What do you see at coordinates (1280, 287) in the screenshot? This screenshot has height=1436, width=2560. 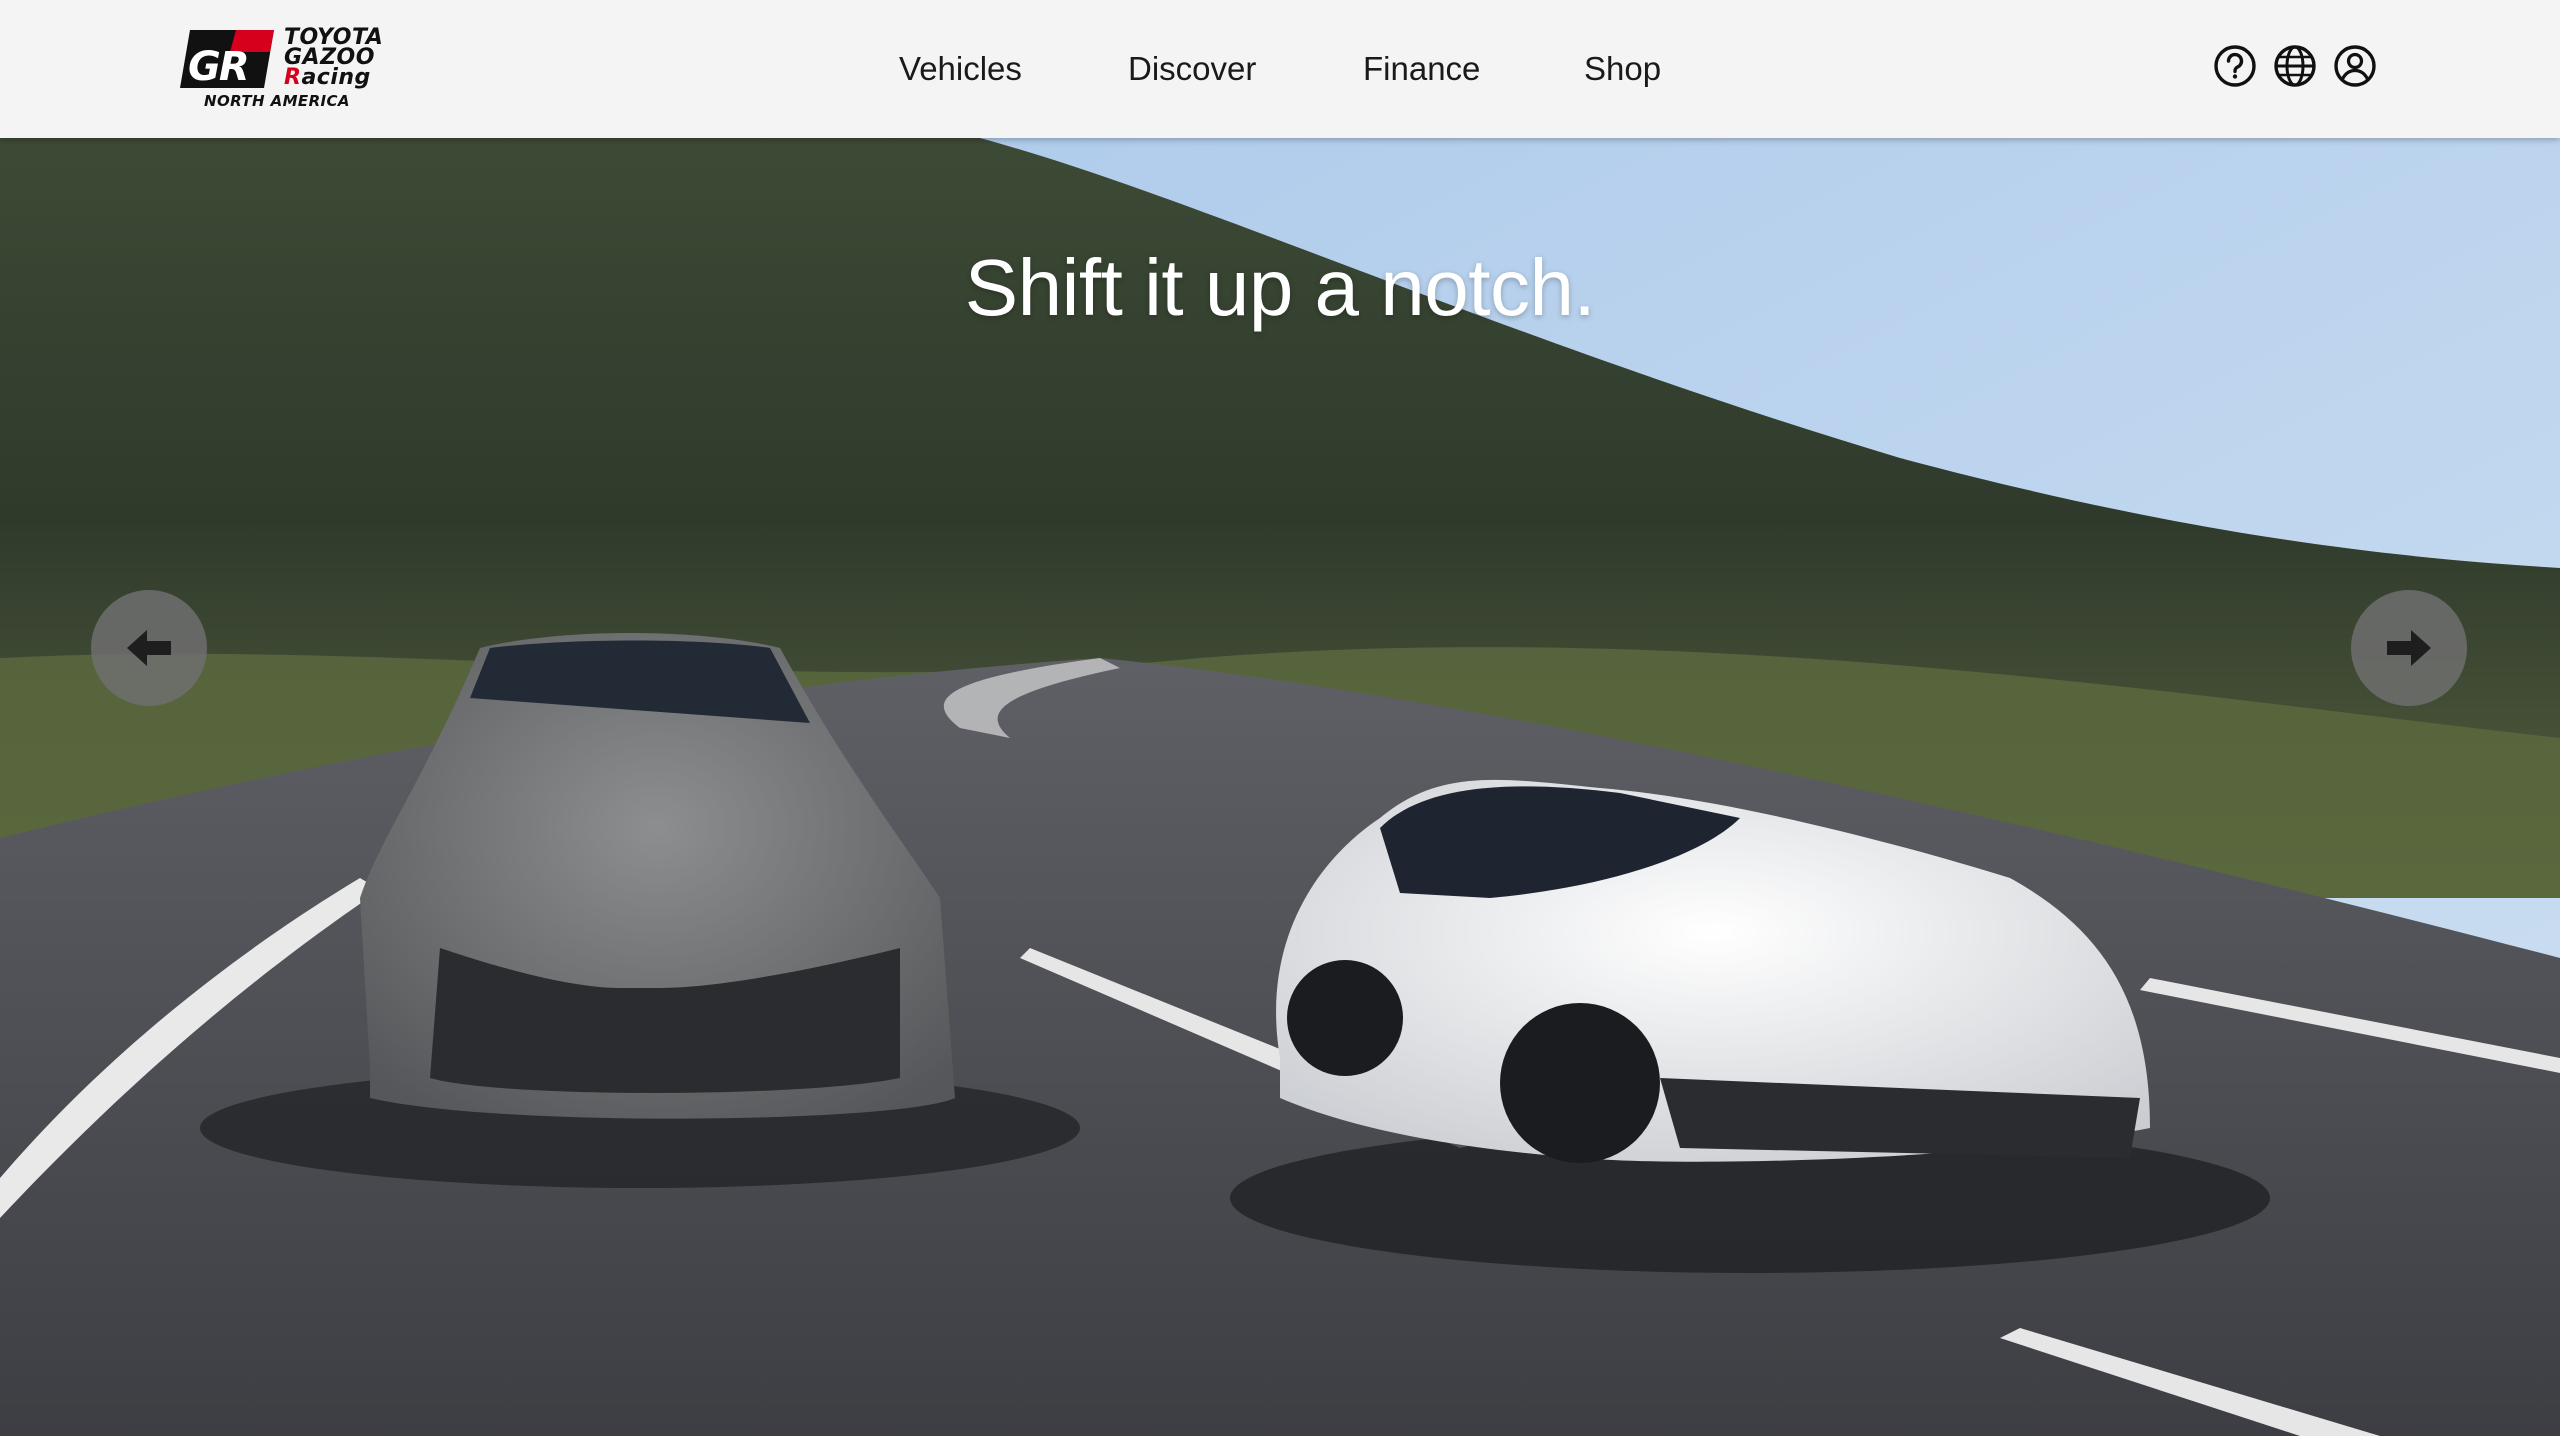 I see `hero-headline: Shift it up a notch.` at bounding box center [1280, 287].